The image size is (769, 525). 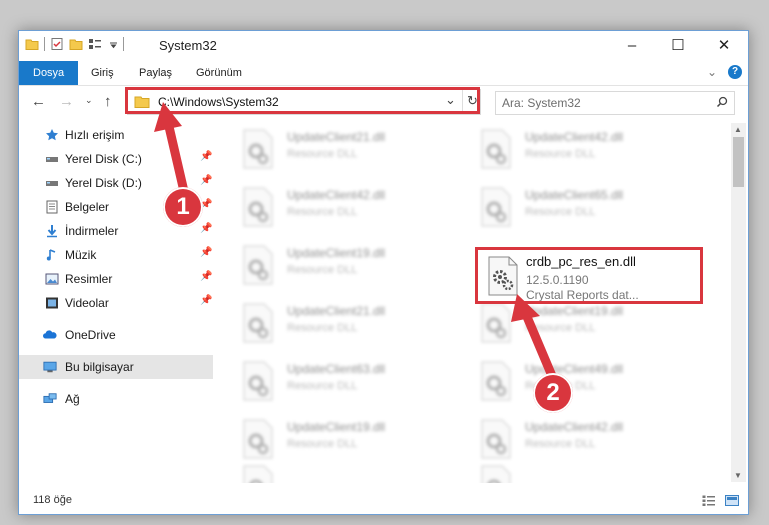 I want to click on scroll-down-icon: ▼, so click(x=738, y=475).